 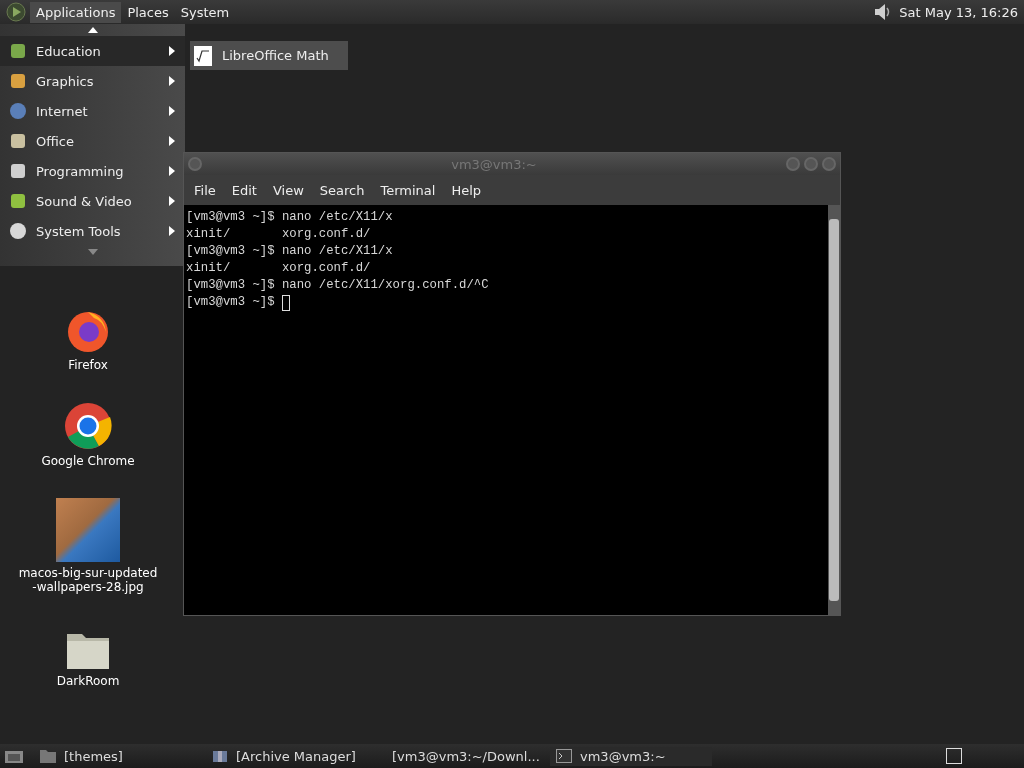 What do you see at coordinates (92, 141) in the screenshot?
I see `menu-item: Office` at bounding box center [92, 141].